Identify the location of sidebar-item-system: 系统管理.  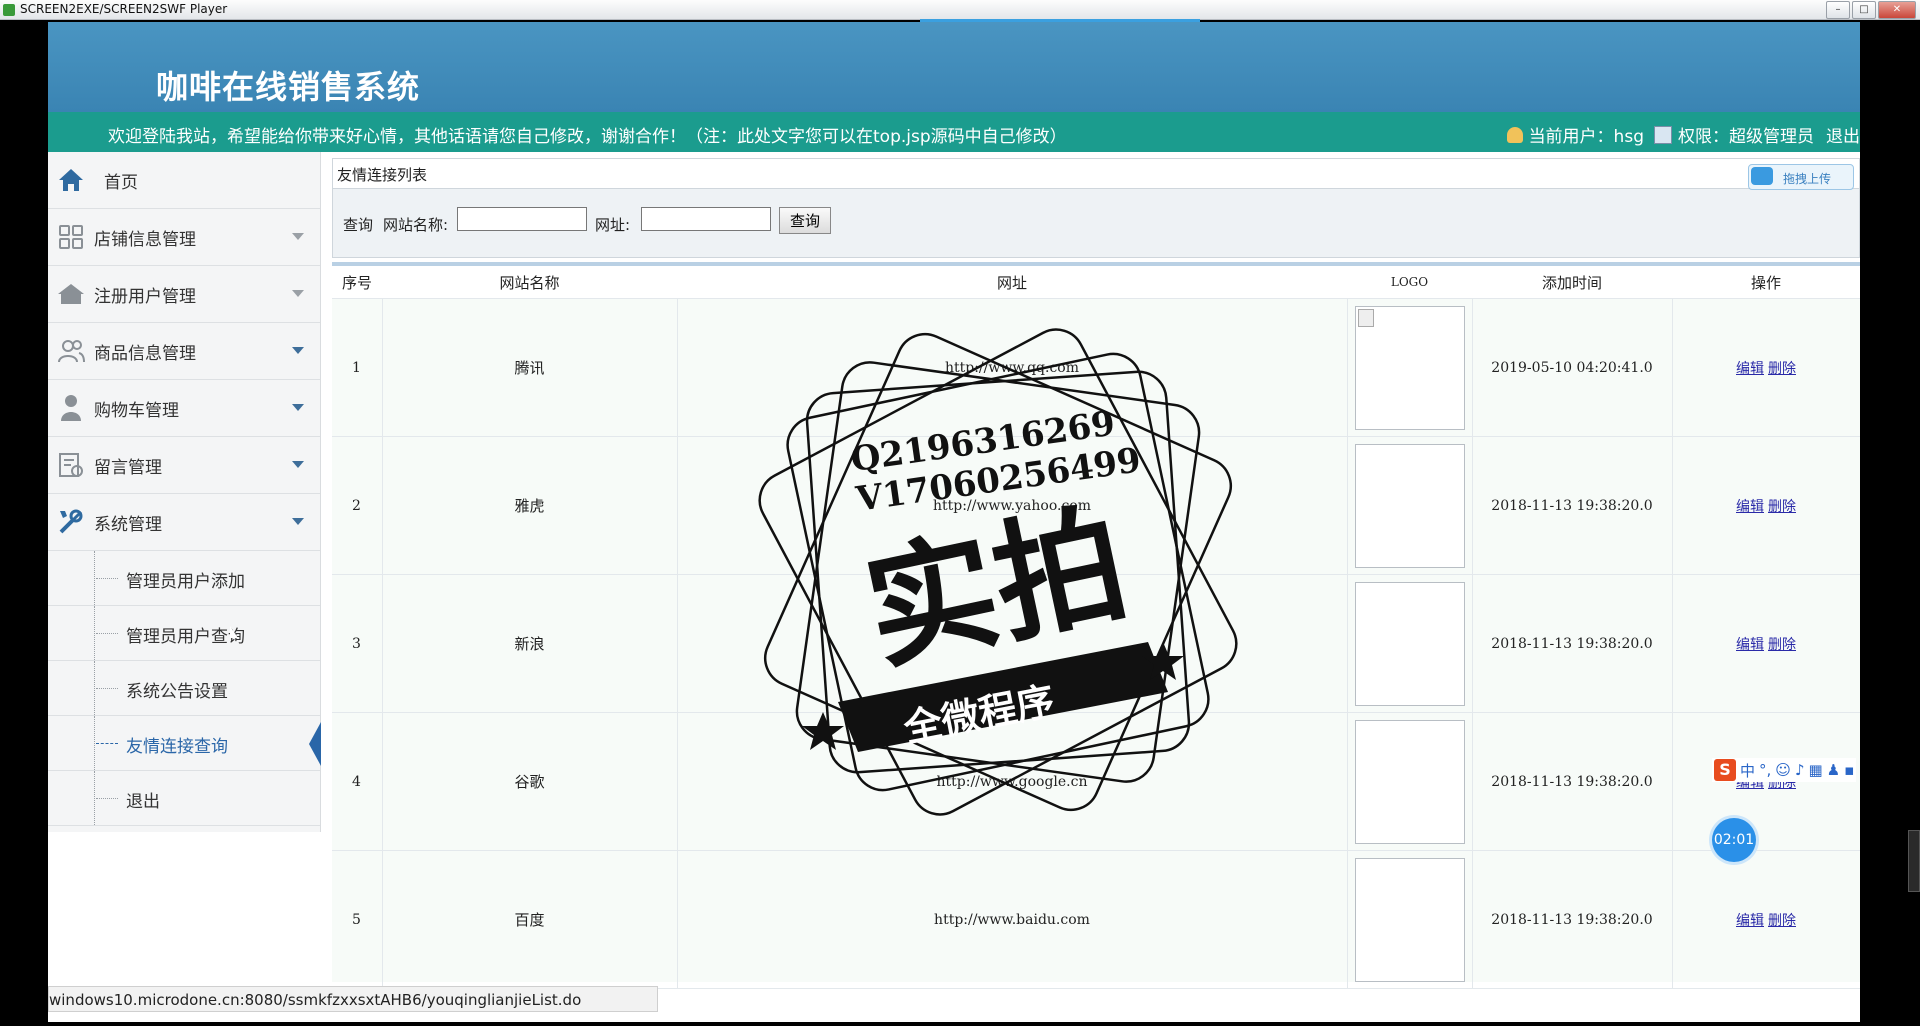
(184, 522).